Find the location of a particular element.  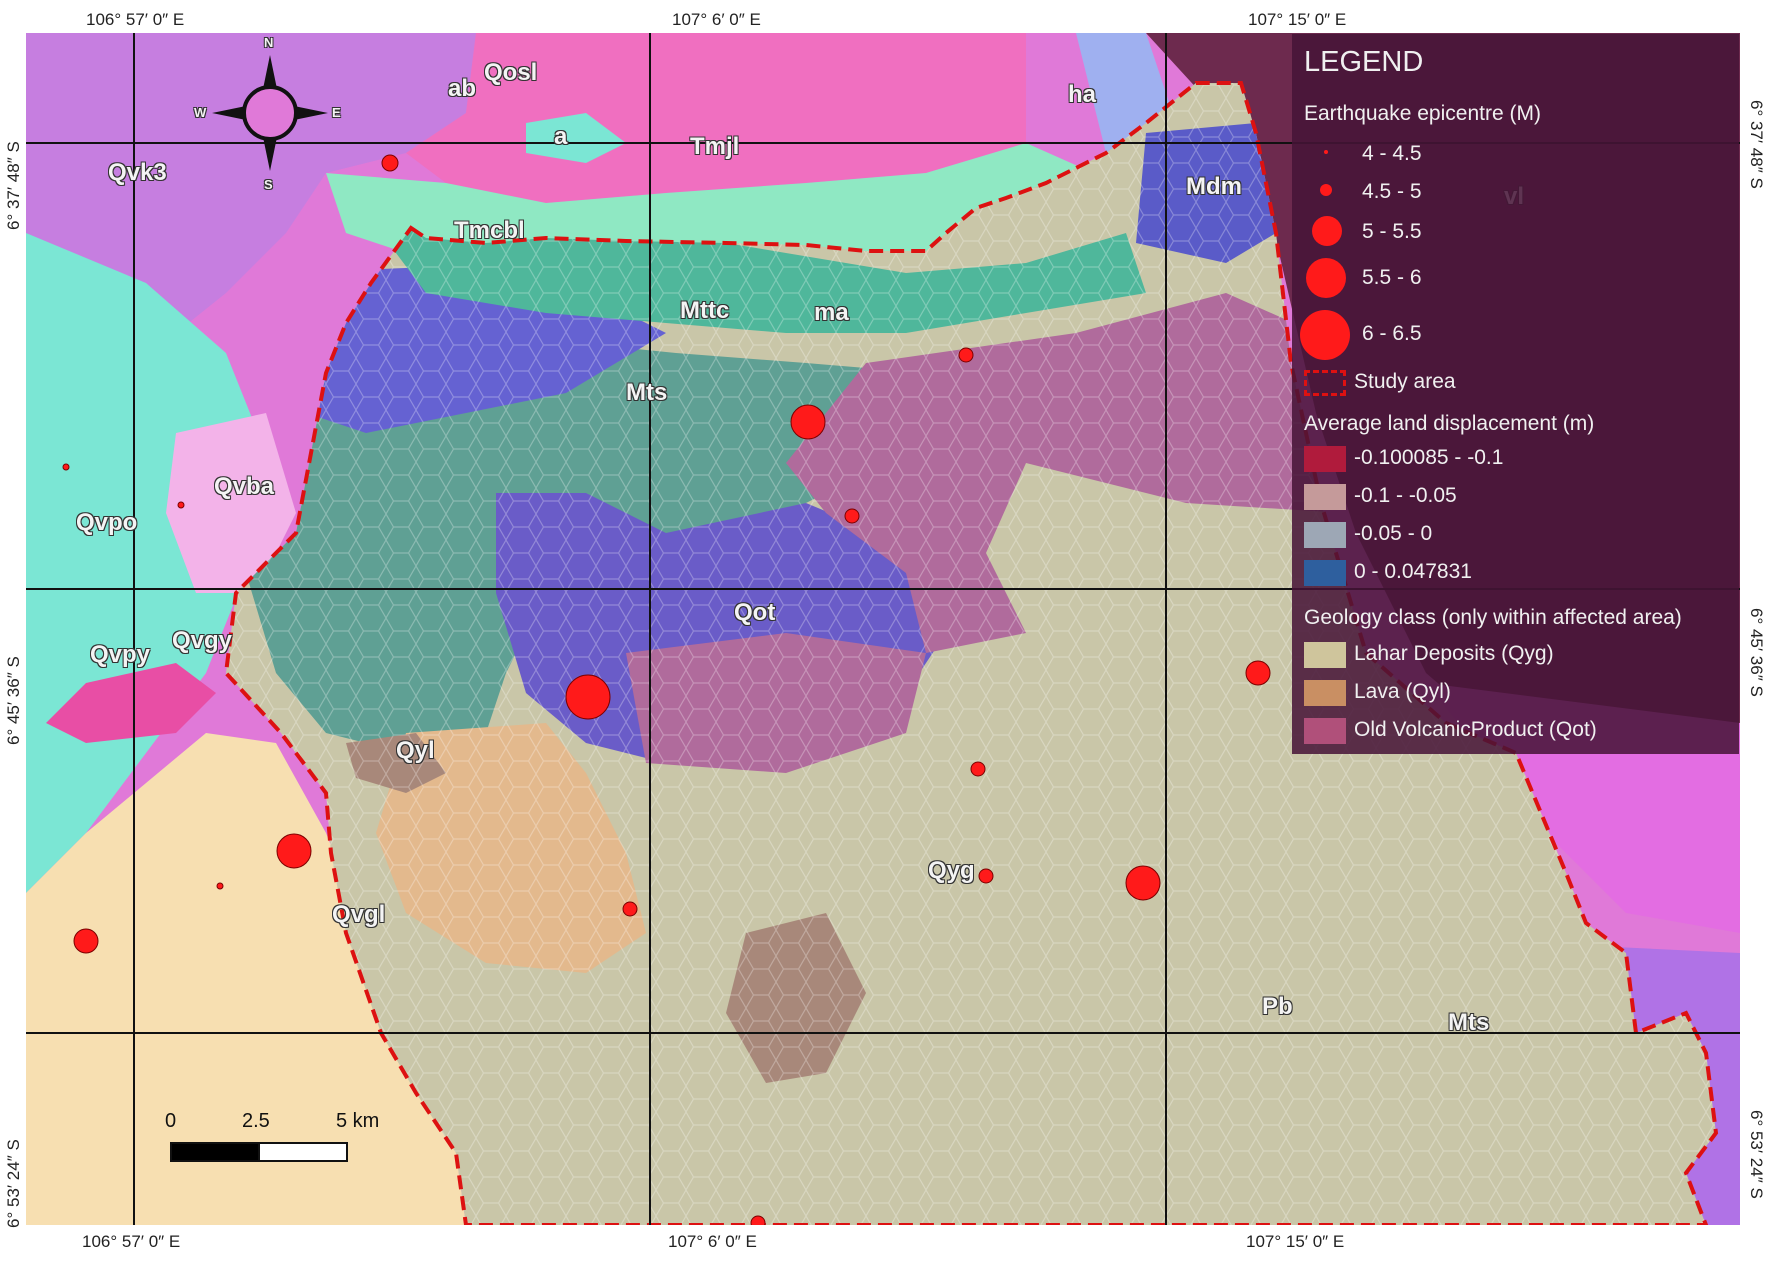

left-lat-2: 6° 45′ 36″ S is located at coordinates (13, 700).